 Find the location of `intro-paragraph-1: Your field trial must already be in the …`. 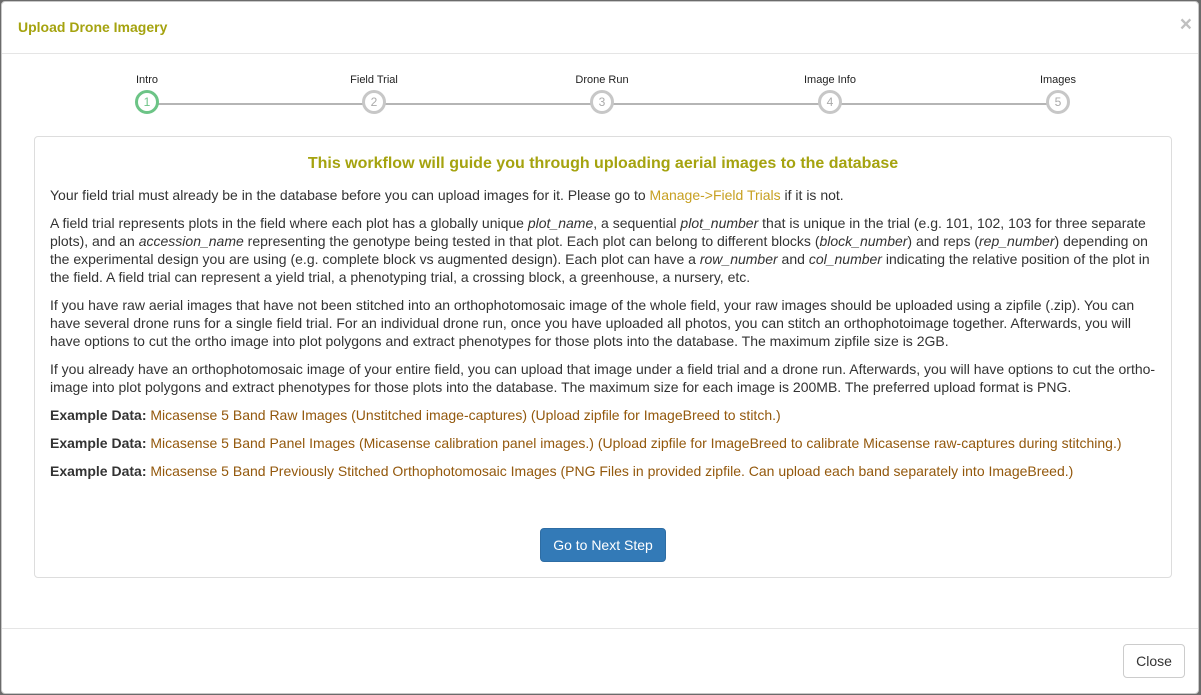

intro-paragraph-1: Your field trial must already be in the … is located at coordinates (603, 195).